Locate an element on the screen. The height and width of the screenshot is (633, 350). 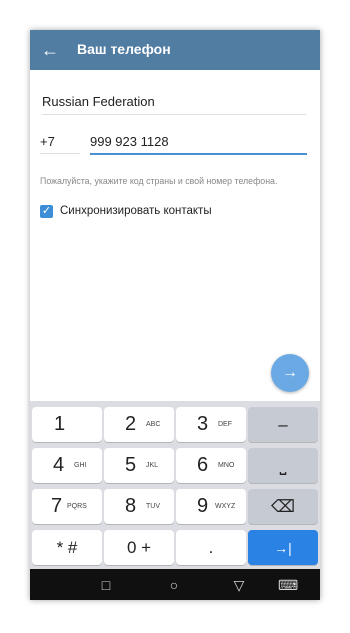
key-7: 7 PQRS is located at coordinates (67, 506).